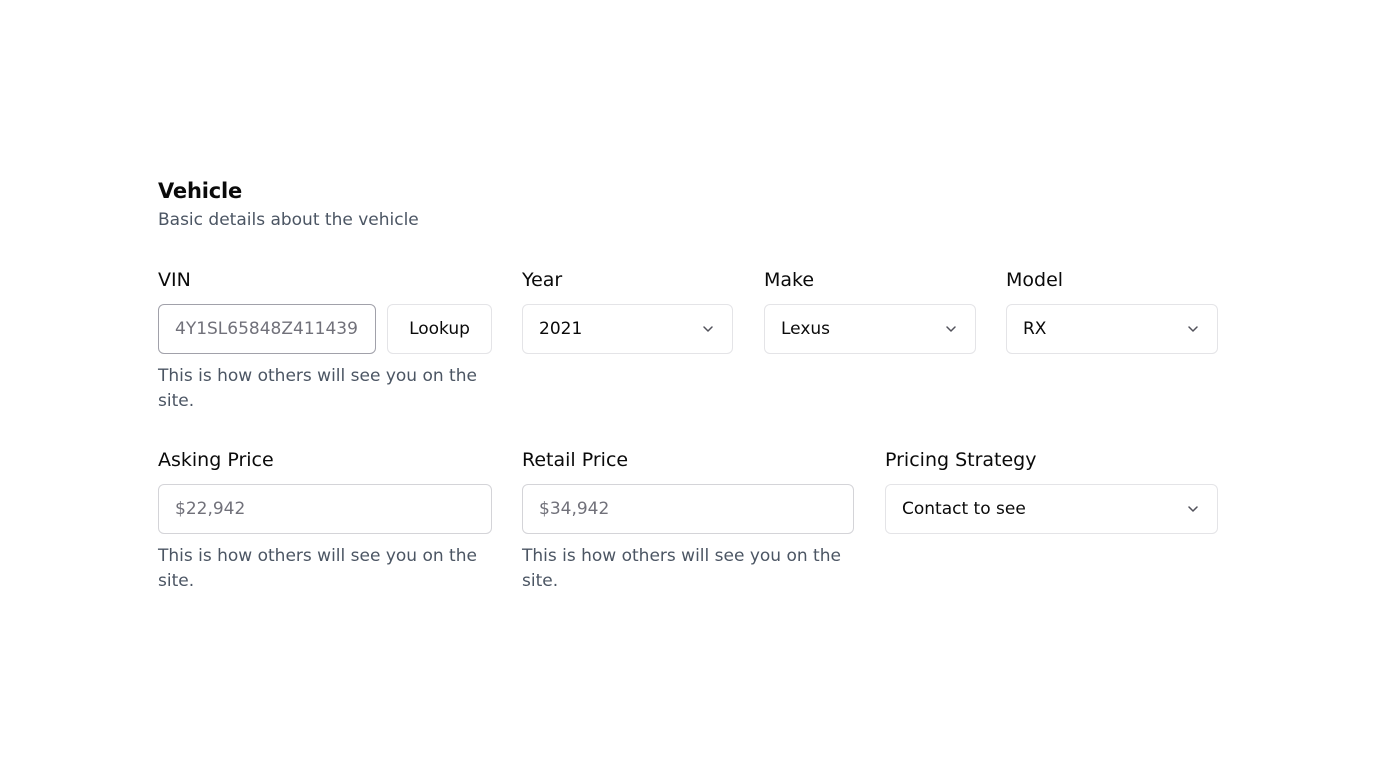 The image size is (1376, 768). I want to click on pricing-strategy-selected-value: Contact to see, so click(964, 509).